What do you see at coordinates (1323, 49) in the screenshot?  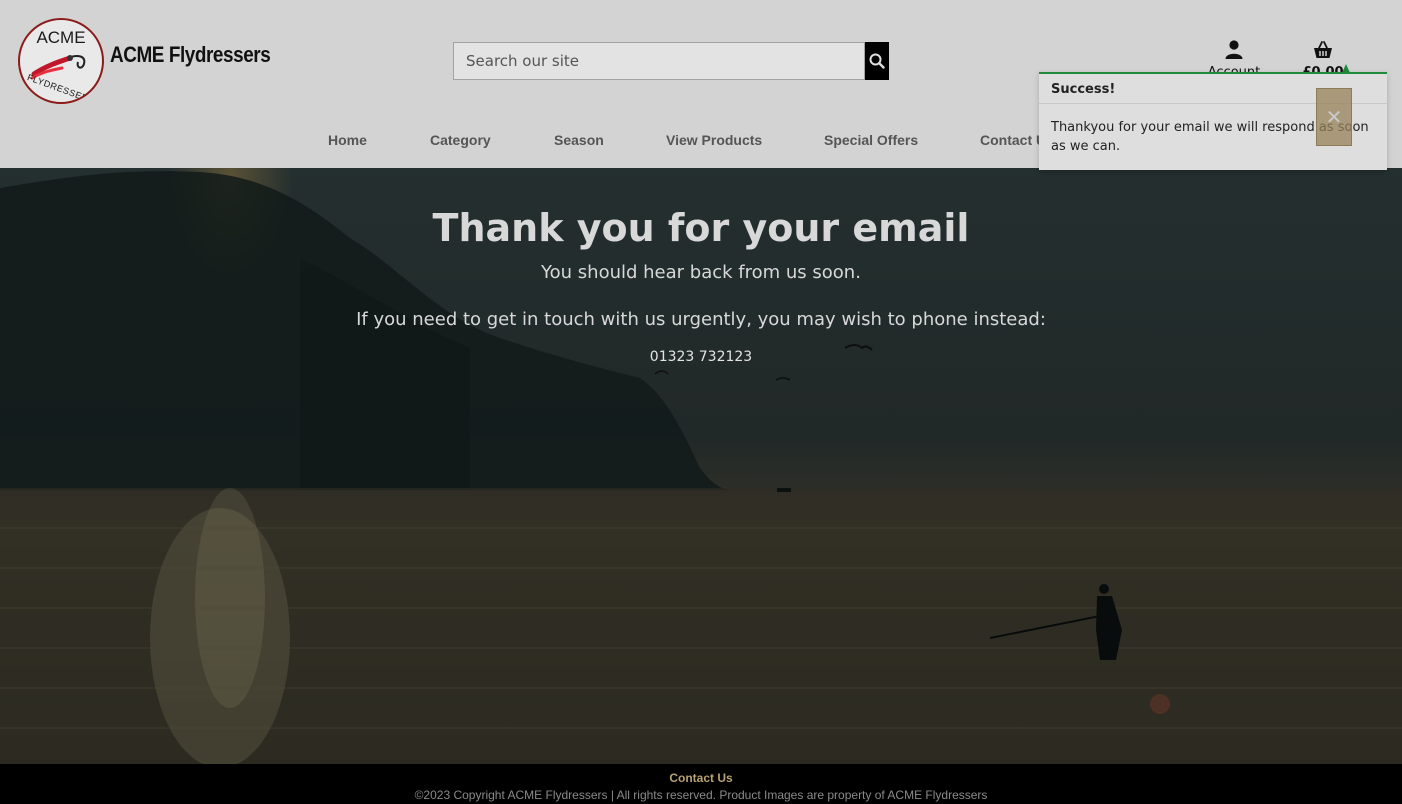 I see `basket-icon` at bounding box center [1323, 49].